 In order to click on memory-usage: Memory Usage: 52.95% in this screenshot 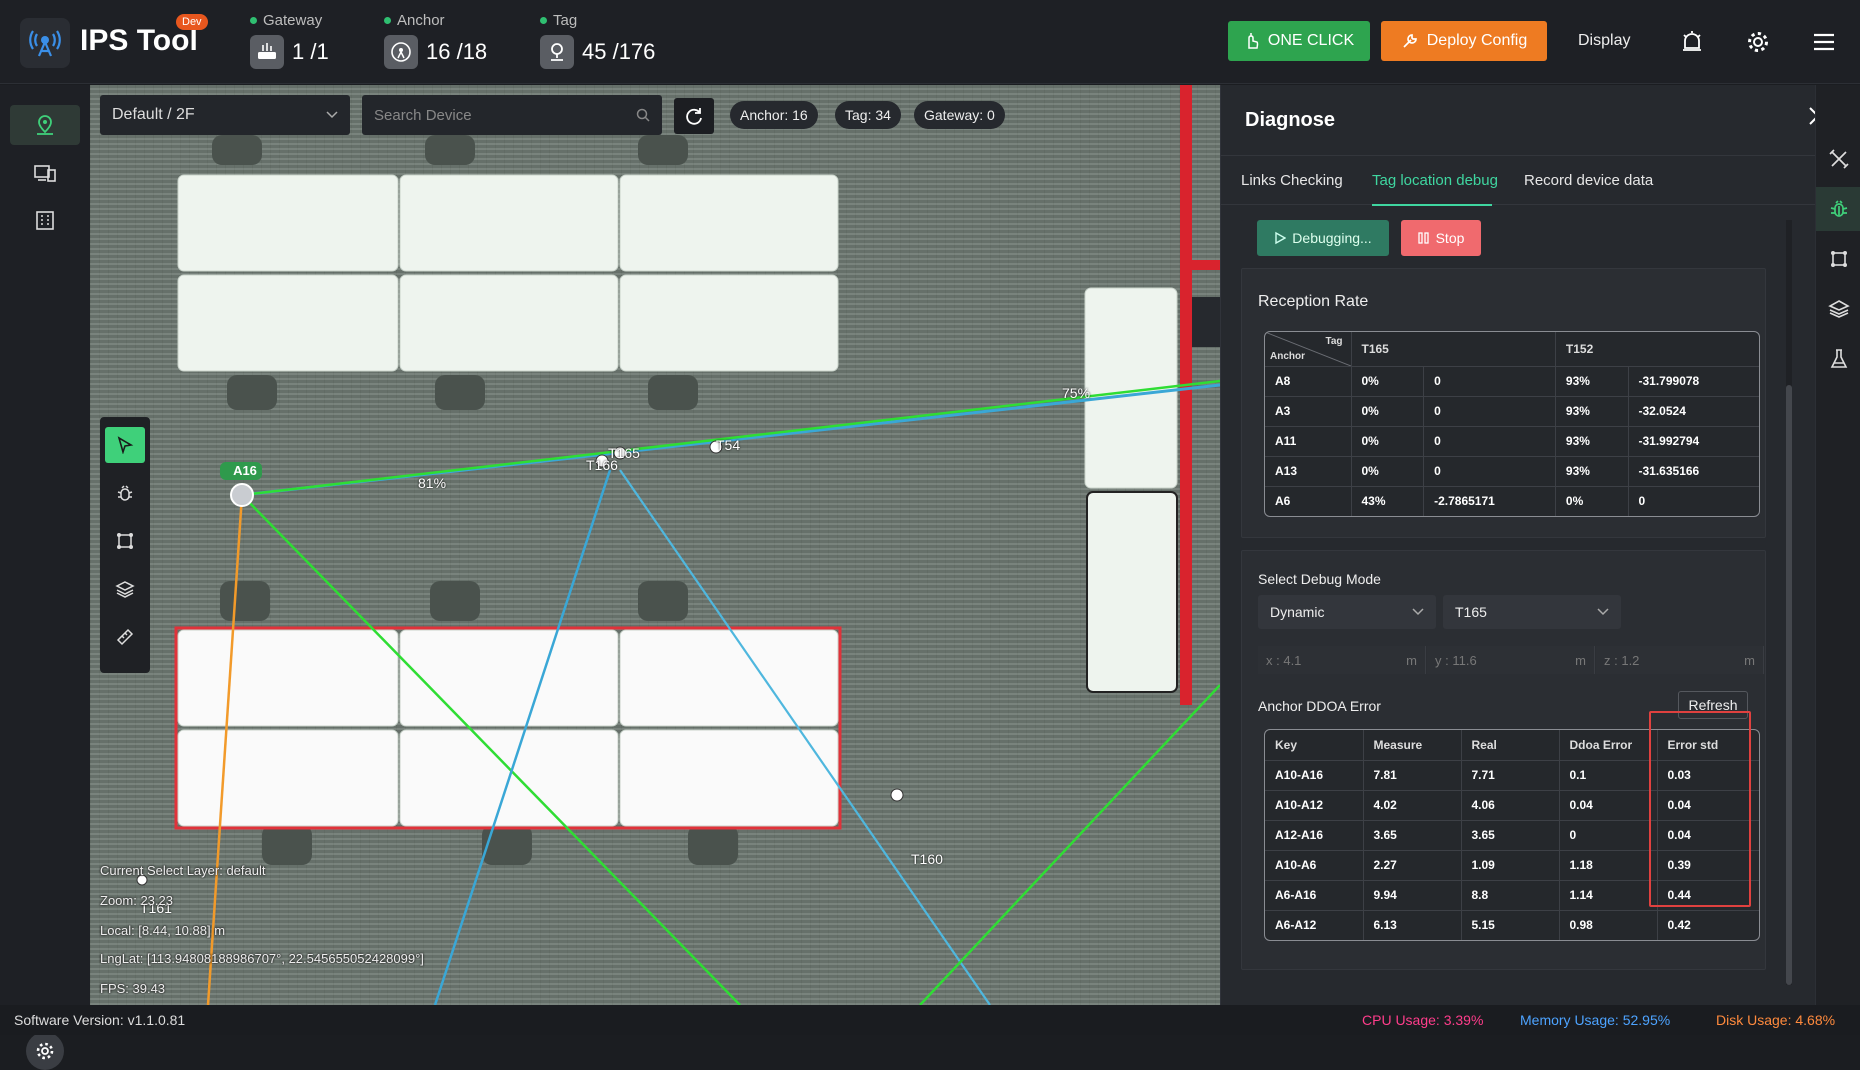, I will do `click(1595, 1020)`.